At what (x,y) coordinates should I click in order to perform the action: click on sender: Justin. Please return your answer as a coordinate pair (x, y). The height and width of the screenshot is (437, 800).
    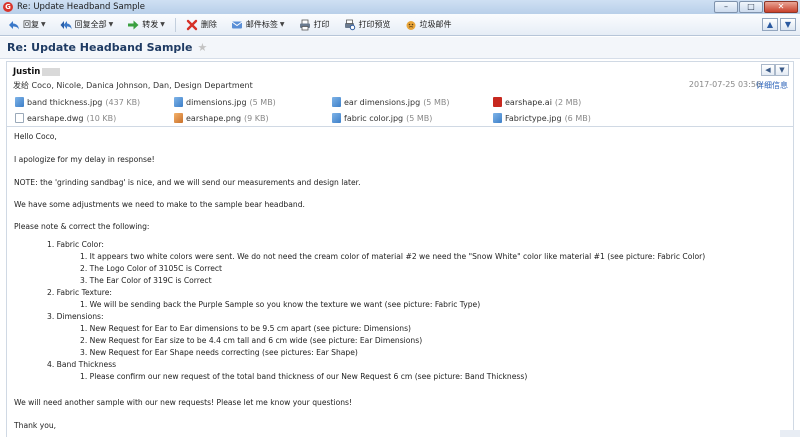
    Looking at the image, I should click on (37, 72).